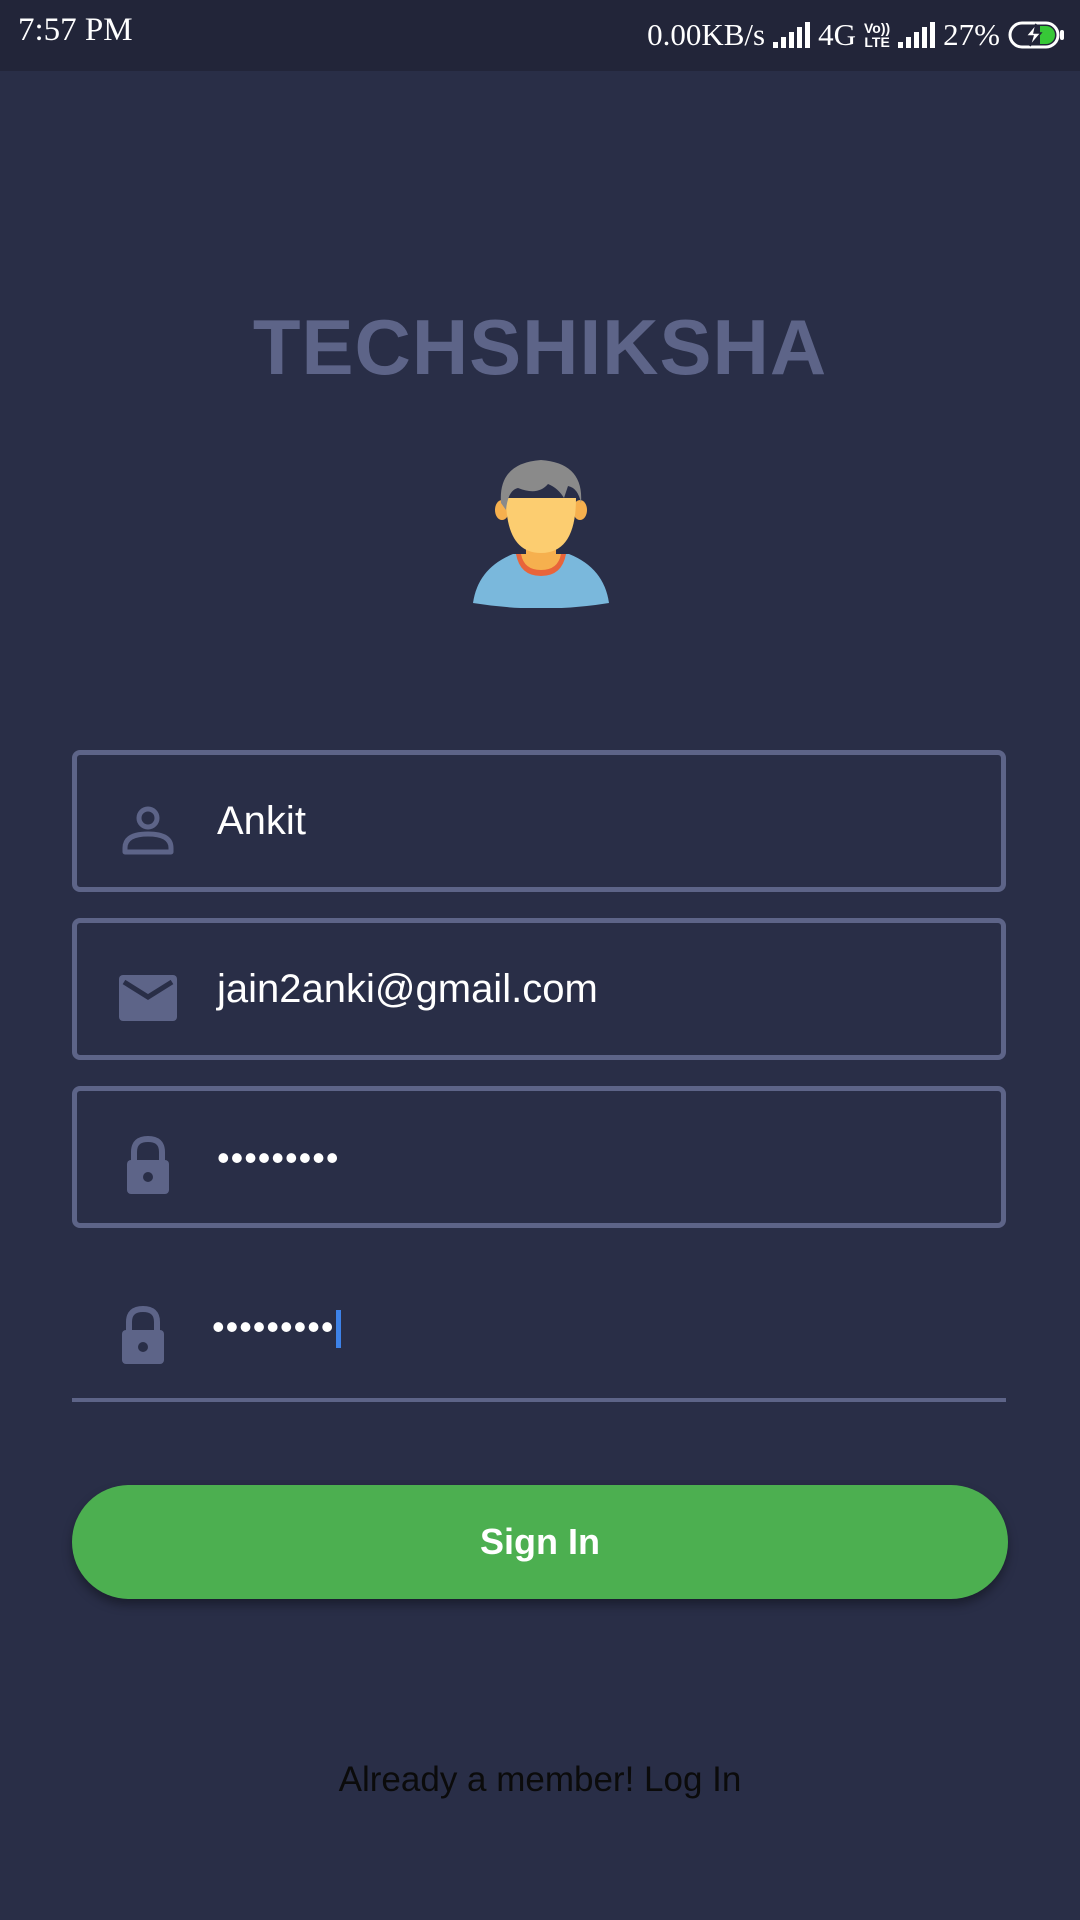 The width and height of the screenshot is (1080, 1920). Describe the element at coordinates (1036, 35) in the screenshot. I see `battery-charging-icon` at that location.